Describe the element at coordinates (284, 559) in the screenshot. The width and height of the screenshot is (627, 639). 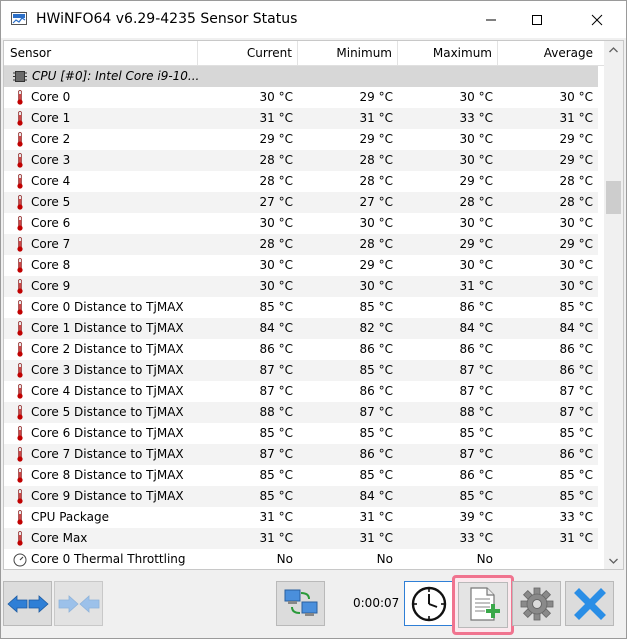
I see `current-value: No` at that location.